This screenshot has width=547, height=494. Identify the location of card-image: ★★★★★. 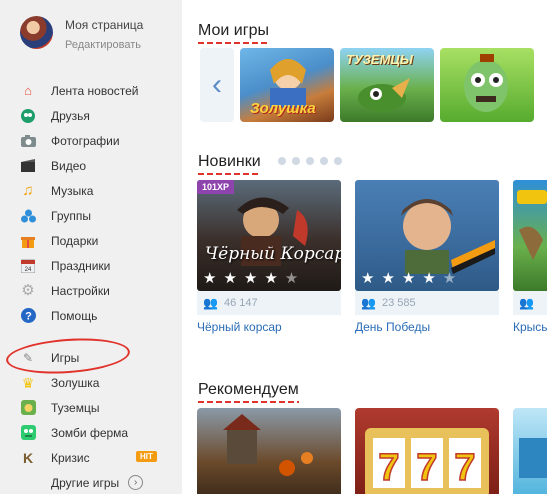
(427, 235).